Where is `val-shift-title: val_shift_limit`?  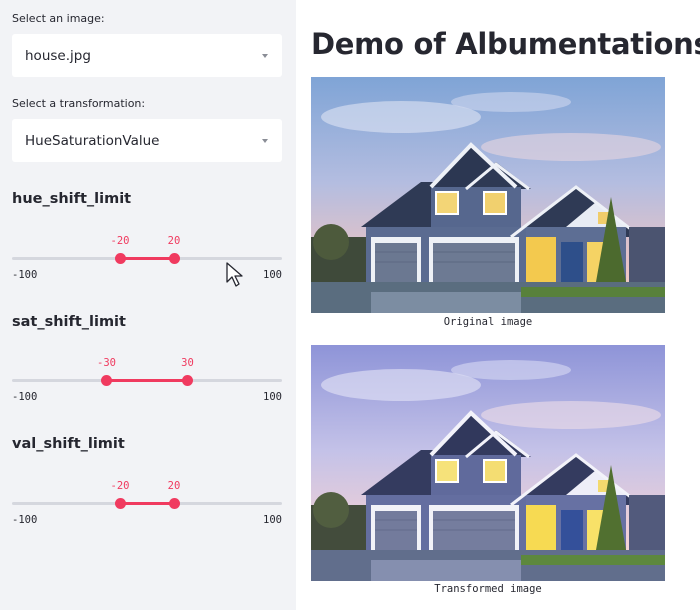 val-shift-title: val_shift_limit is located at coordinates (68, 444).